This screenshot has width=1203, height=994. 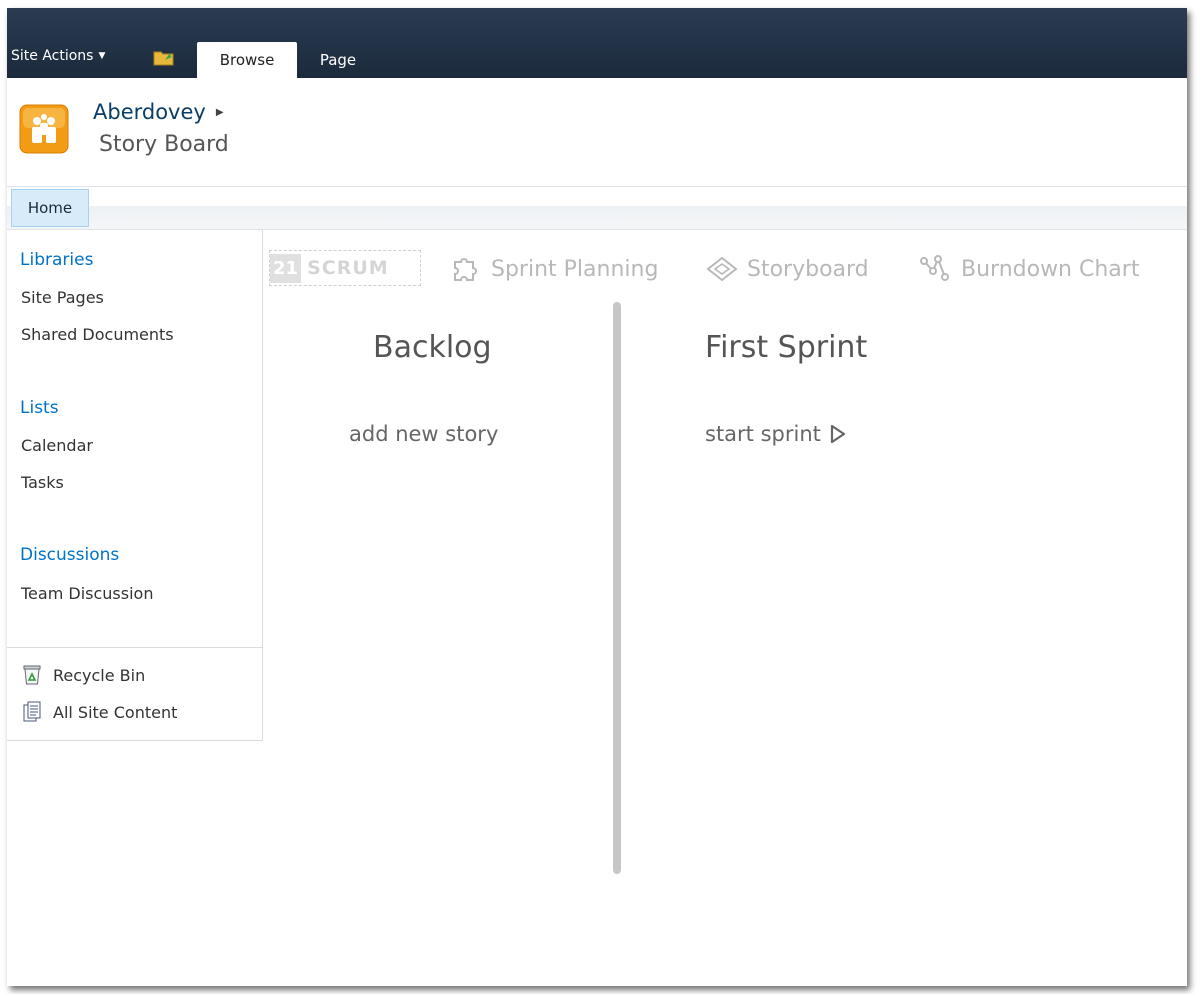 What do you see at coordinates (575, 269) in the screenshot?
I see `sprint-planning-label: Sprint Planning` at bounding box center [575, 269].